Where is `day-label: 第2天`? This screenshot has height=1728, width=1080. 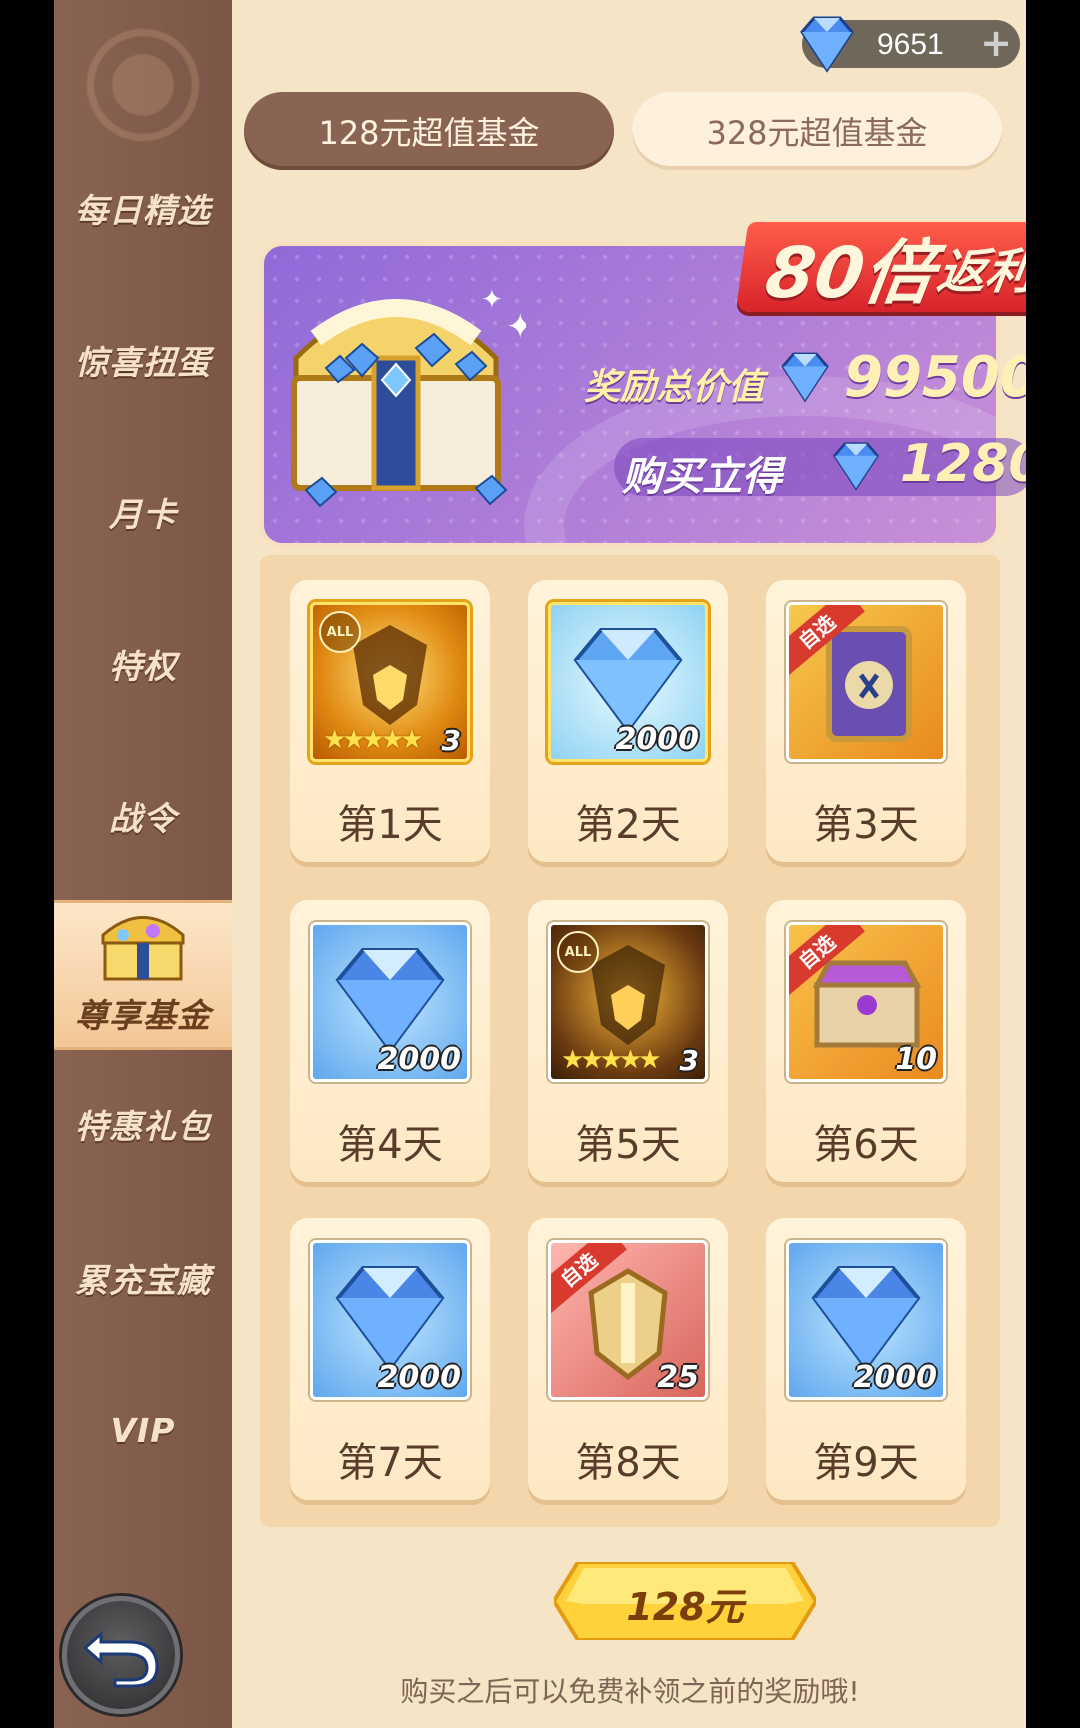
day-label: 第2天 is located at coordinates (628, 825).